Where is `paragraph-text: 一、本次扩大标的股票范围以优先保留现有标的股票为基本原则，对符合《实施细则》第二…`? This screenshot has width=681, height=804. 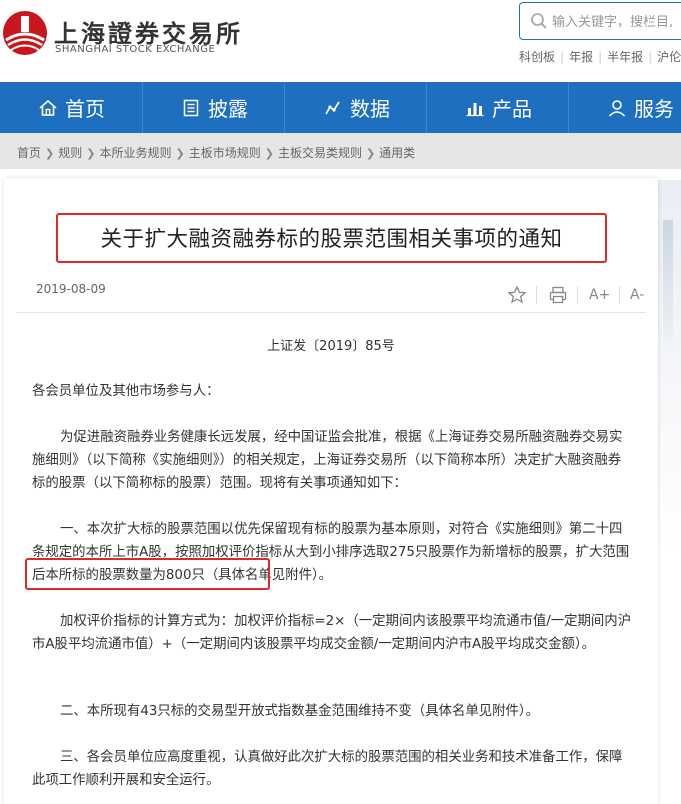
paragraph-text: 一、本次扩大标的股票范围以优先保留现有标的股票为基本原则，对符合《实施细则》第二… is located at coordinates (327, 541).